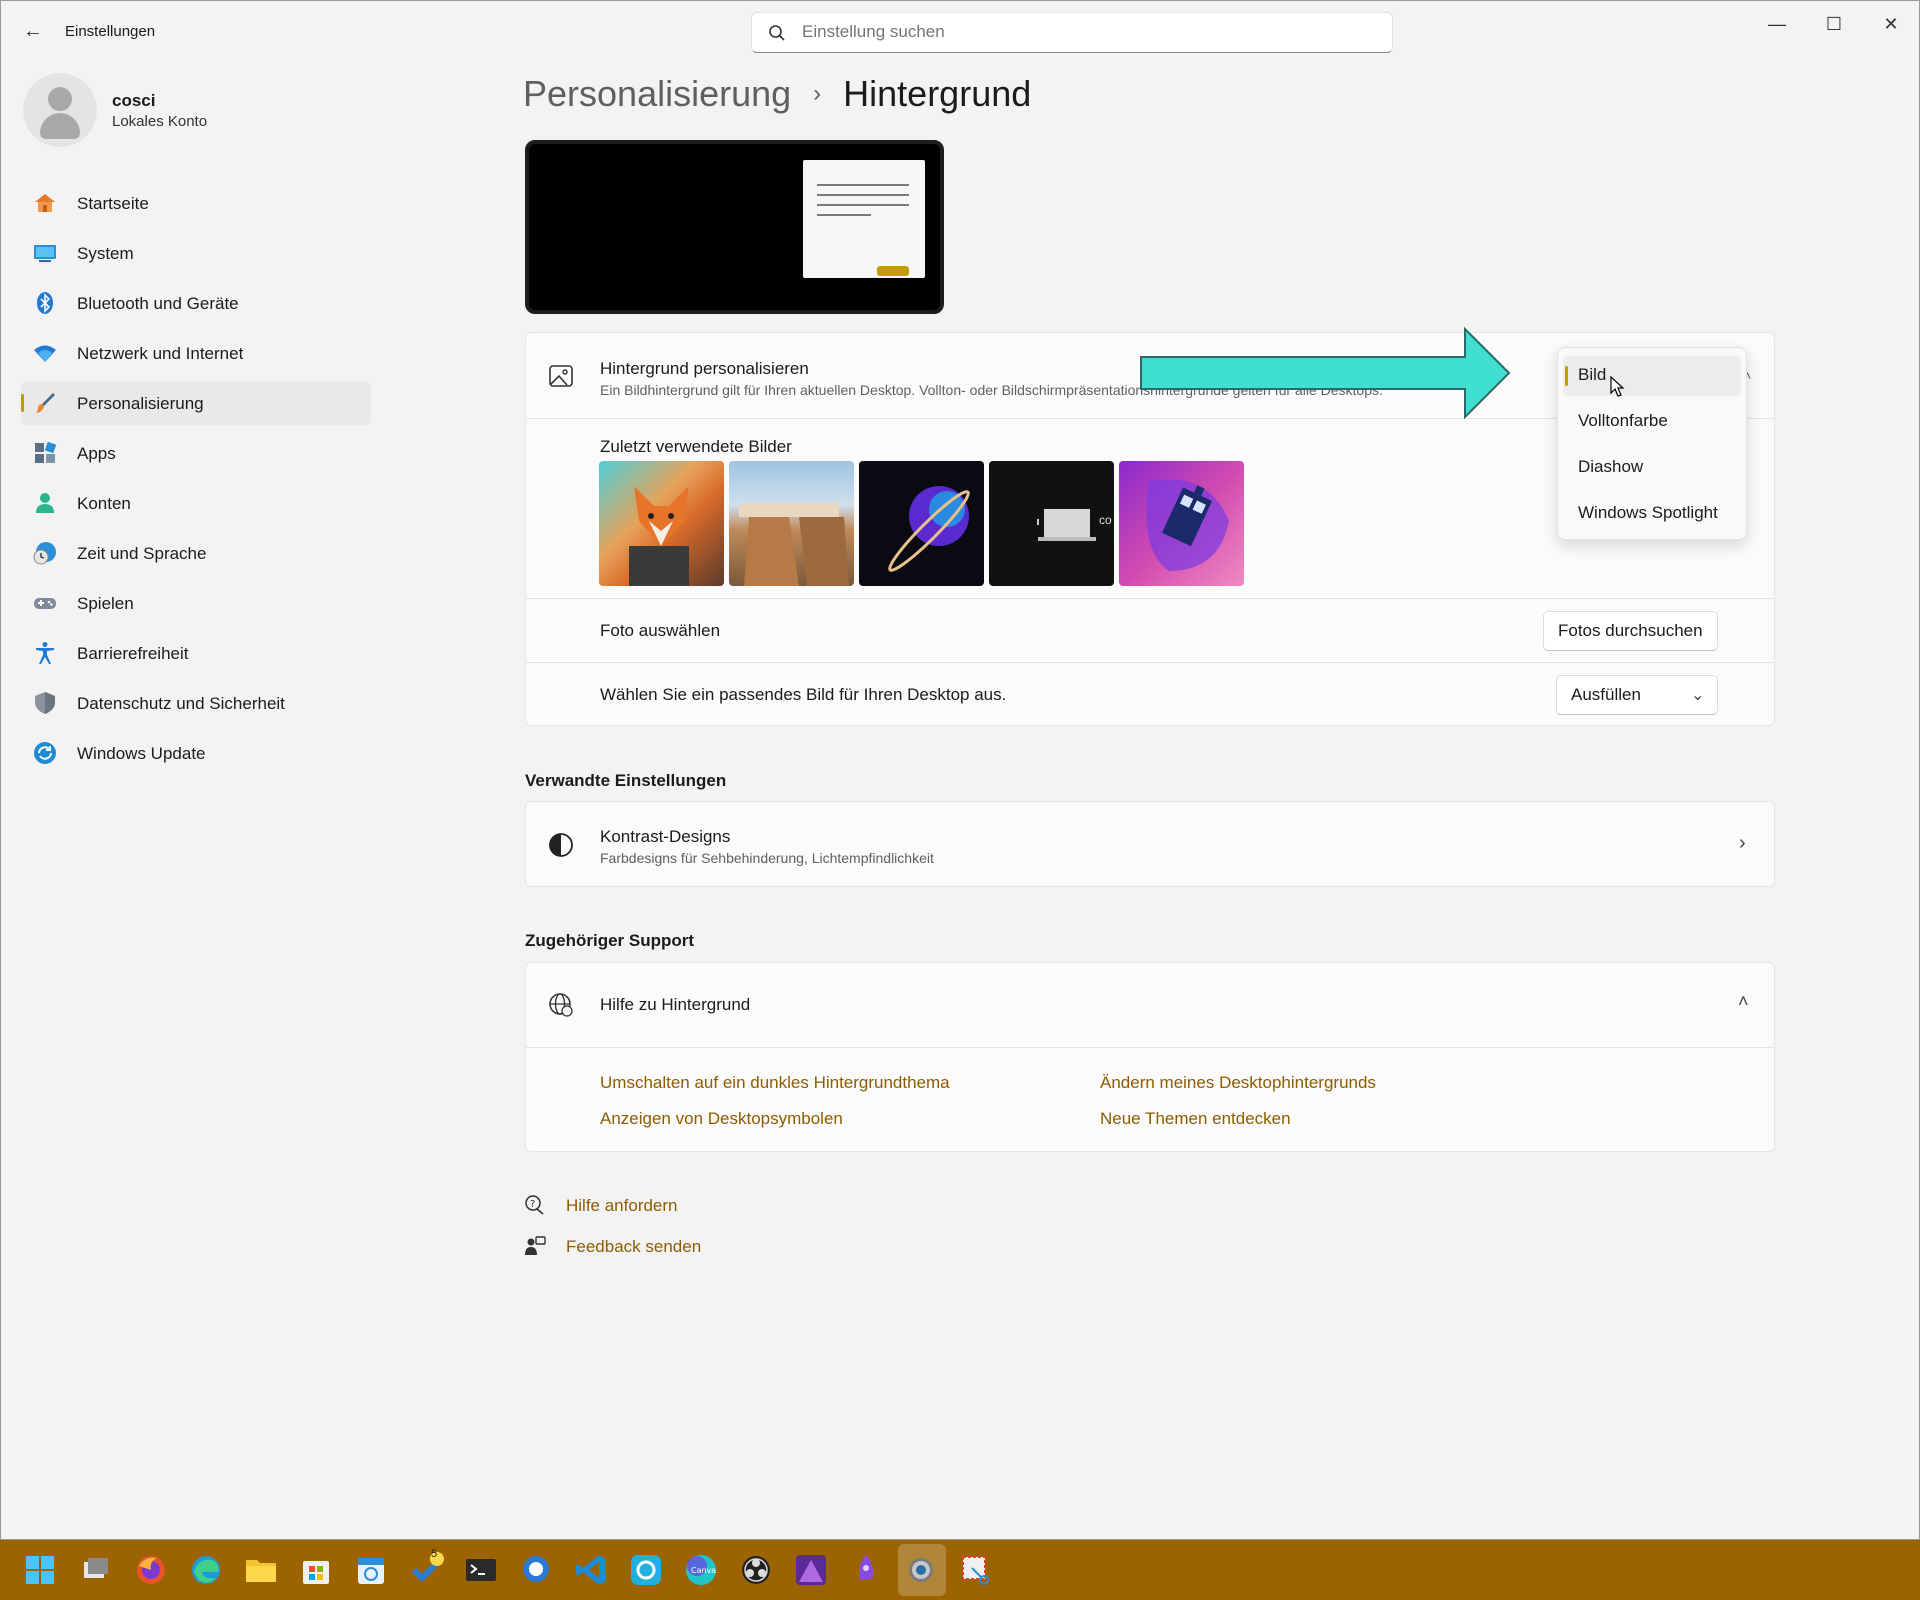 This screenshot has height=1600, width=1920. I want to click on image-icon, so click(561, 376).